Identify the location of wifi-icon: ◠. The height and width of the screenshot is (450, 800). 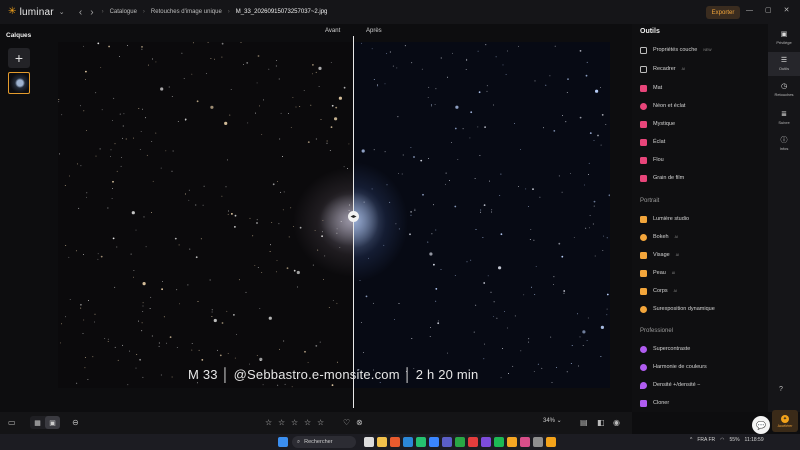
(722, 440).